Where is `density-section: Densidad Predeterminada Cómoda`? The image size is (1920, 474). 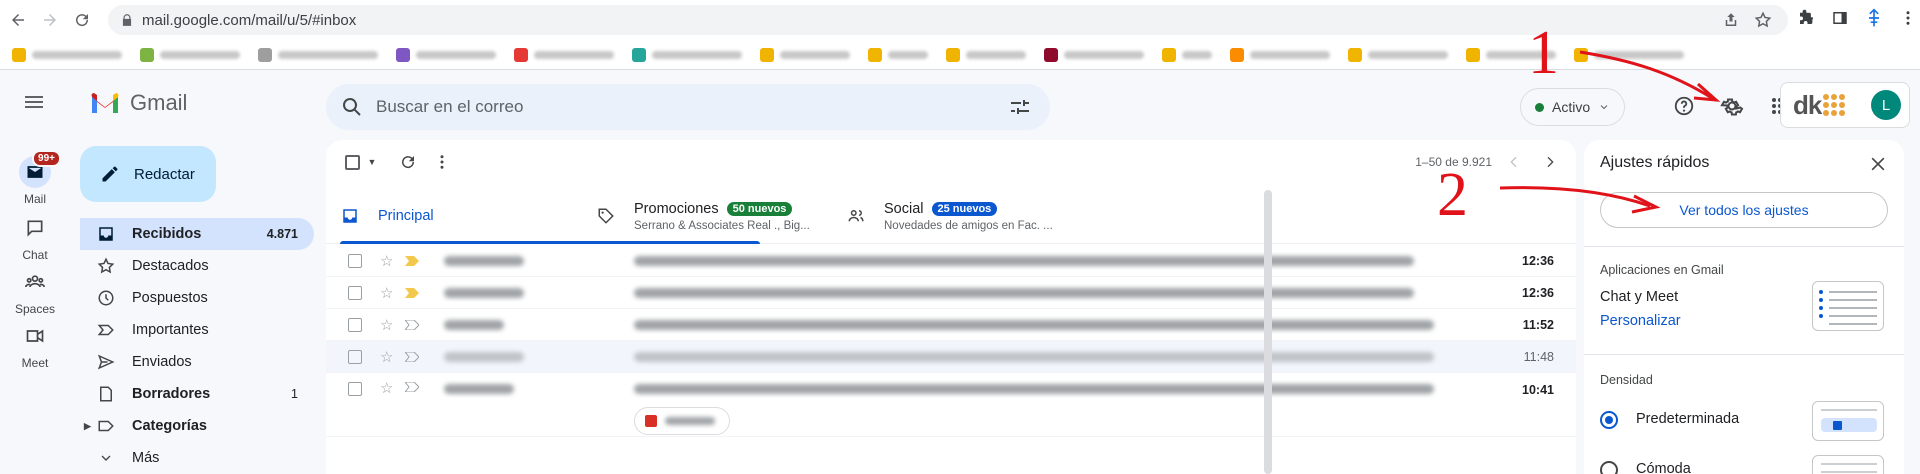
density-section: Densidad Predeterminada Cómoda is located at coordinates (1744, 414).